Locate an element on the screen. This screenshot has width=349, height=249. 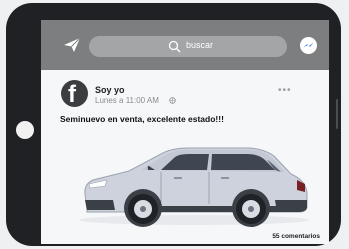
search-icon is located at coordinates (174, 46).